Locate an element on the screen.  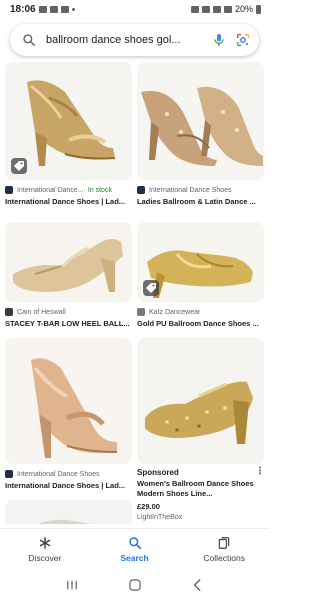
asterisk-icon is located at coordinates (45, 543).